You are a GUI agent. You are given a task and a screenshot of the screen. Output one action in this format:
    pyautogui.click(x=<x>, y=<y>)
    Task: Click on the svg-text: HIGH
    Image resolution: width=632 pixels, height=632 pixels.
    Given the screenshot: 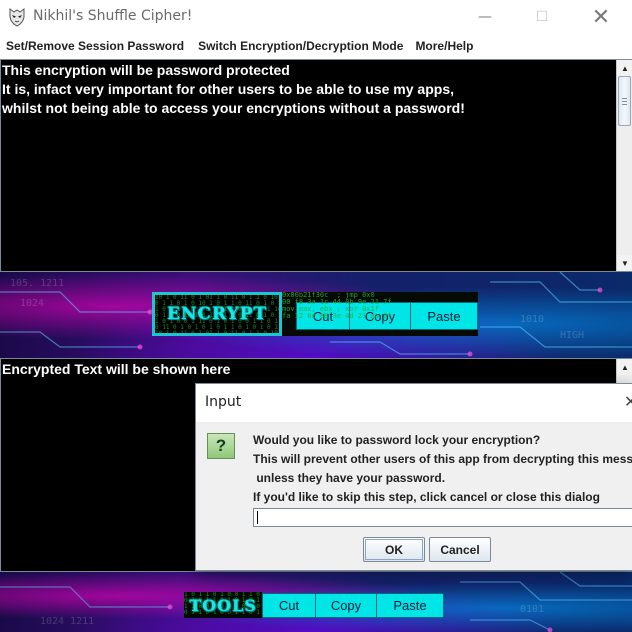 What is the action you would take?
    pyautogui.click(x=572, y=335)
    